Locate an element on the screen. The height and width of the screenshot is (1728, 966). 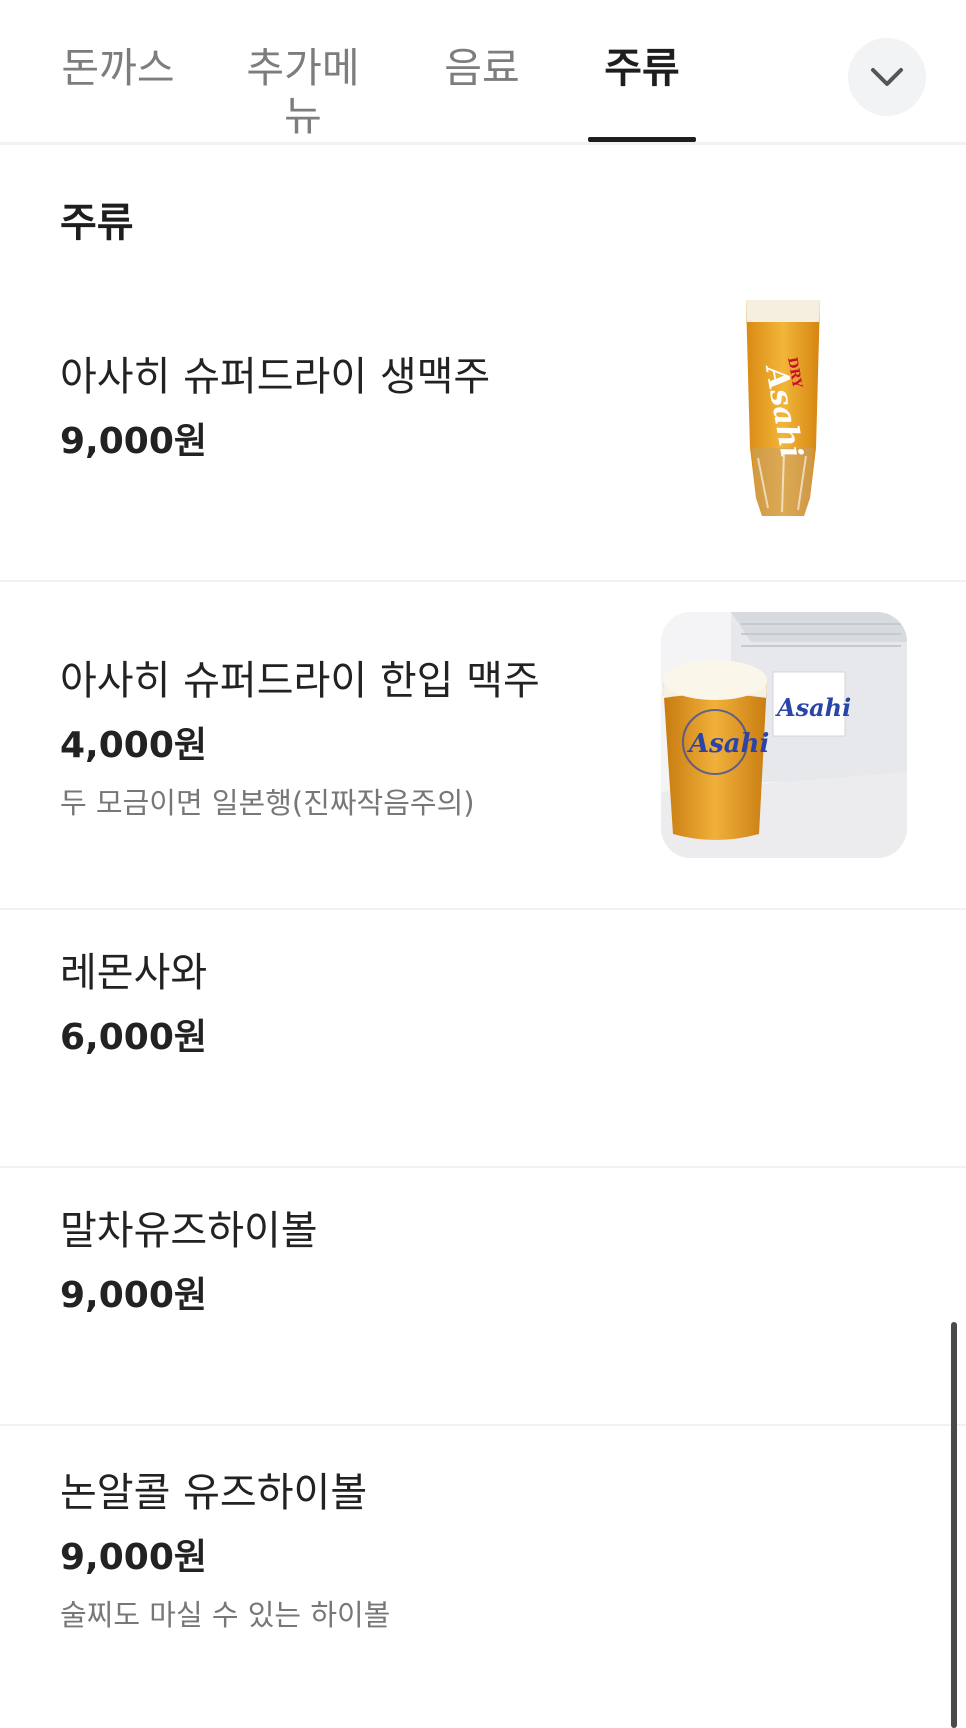
item-description: 술찌도 마실 수 있는 하이볼 is located at coordinates (225, 1615).